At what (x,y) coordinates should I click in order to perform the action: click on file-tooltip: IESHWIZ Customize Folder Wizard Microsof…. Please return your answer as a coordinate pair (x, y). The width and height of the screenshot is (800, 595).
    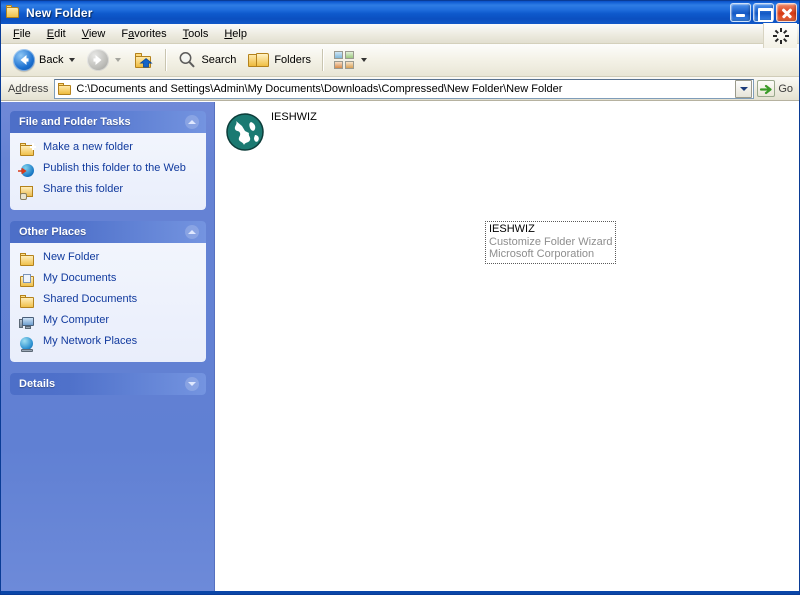
    Looking at the image, I should click on (551, 242).